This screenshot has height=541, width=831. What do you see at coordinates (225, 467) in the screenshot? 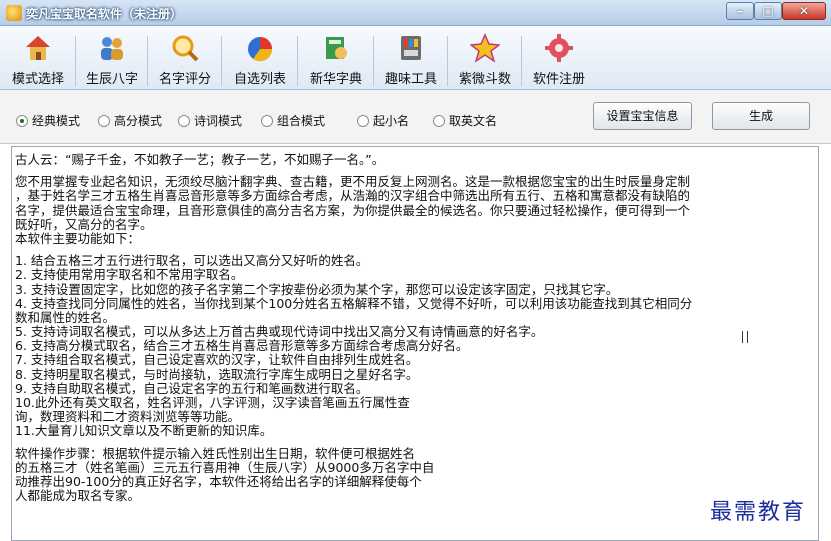
I see `text-line: 的五格三才（姓名笔画）三元五行喜用神（生辰八字）从9000多万名字中自` at bounding box center [225, 467].